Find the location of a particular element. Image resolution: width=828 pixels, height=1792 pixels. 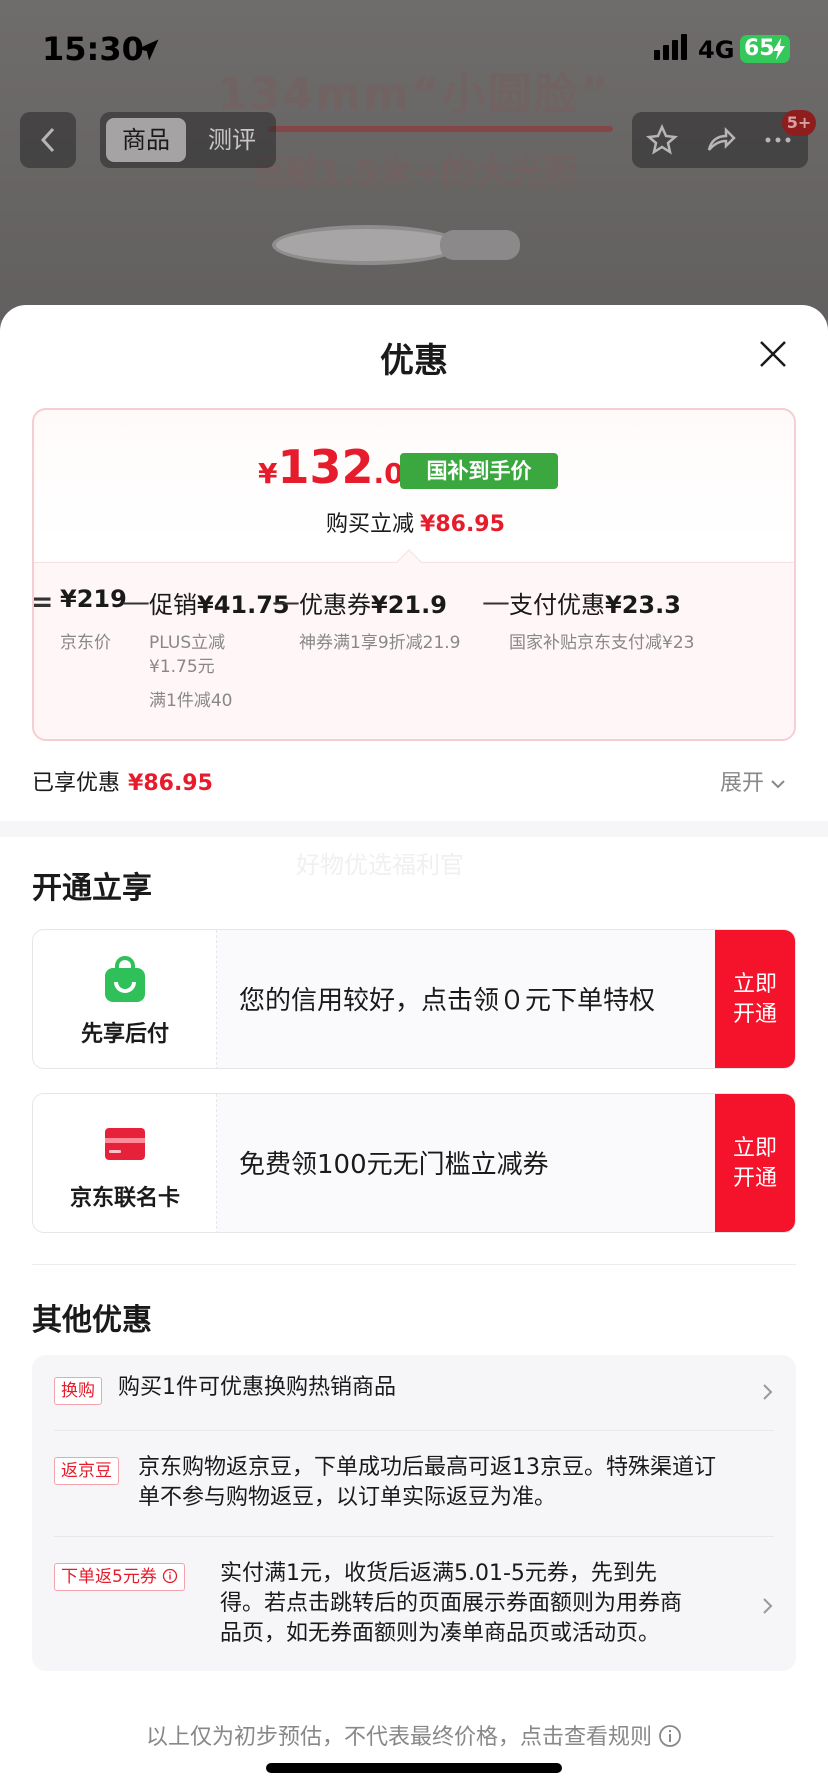

payment-name: 支付优惠 is located at coordinates (557, 605).